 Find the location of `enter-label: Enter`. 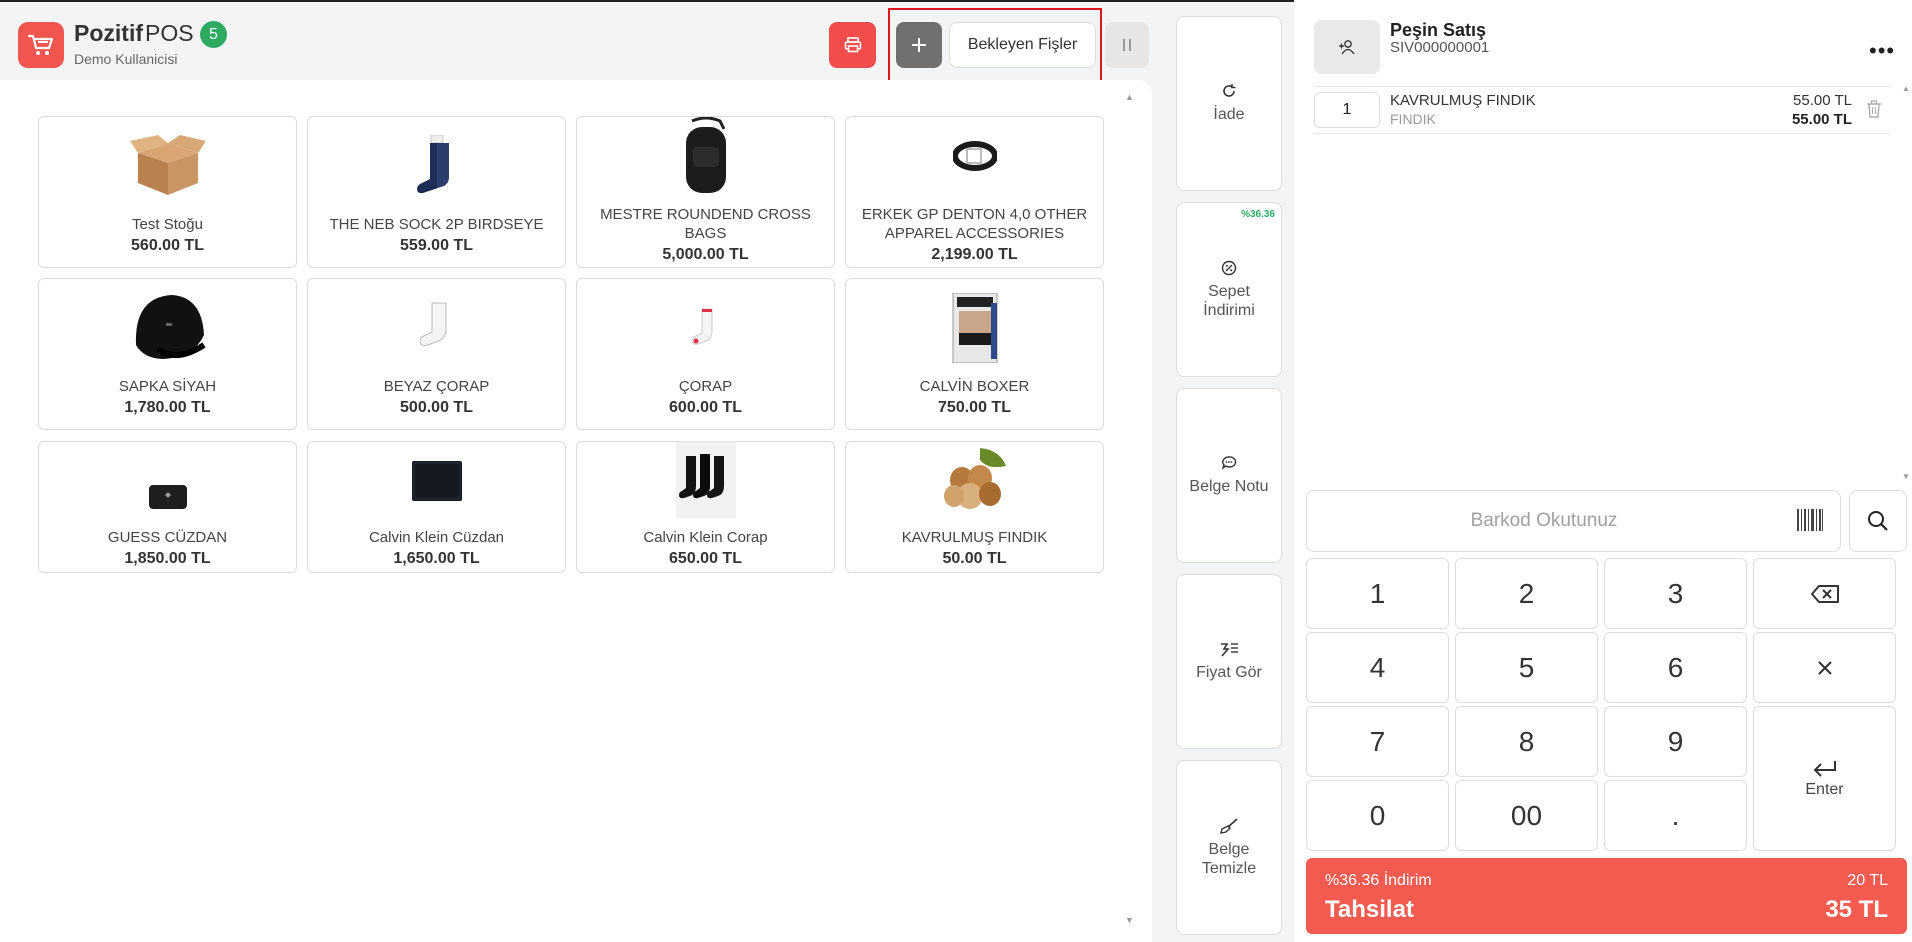

enter-label: Enter is located at coordinates (1824, 789).